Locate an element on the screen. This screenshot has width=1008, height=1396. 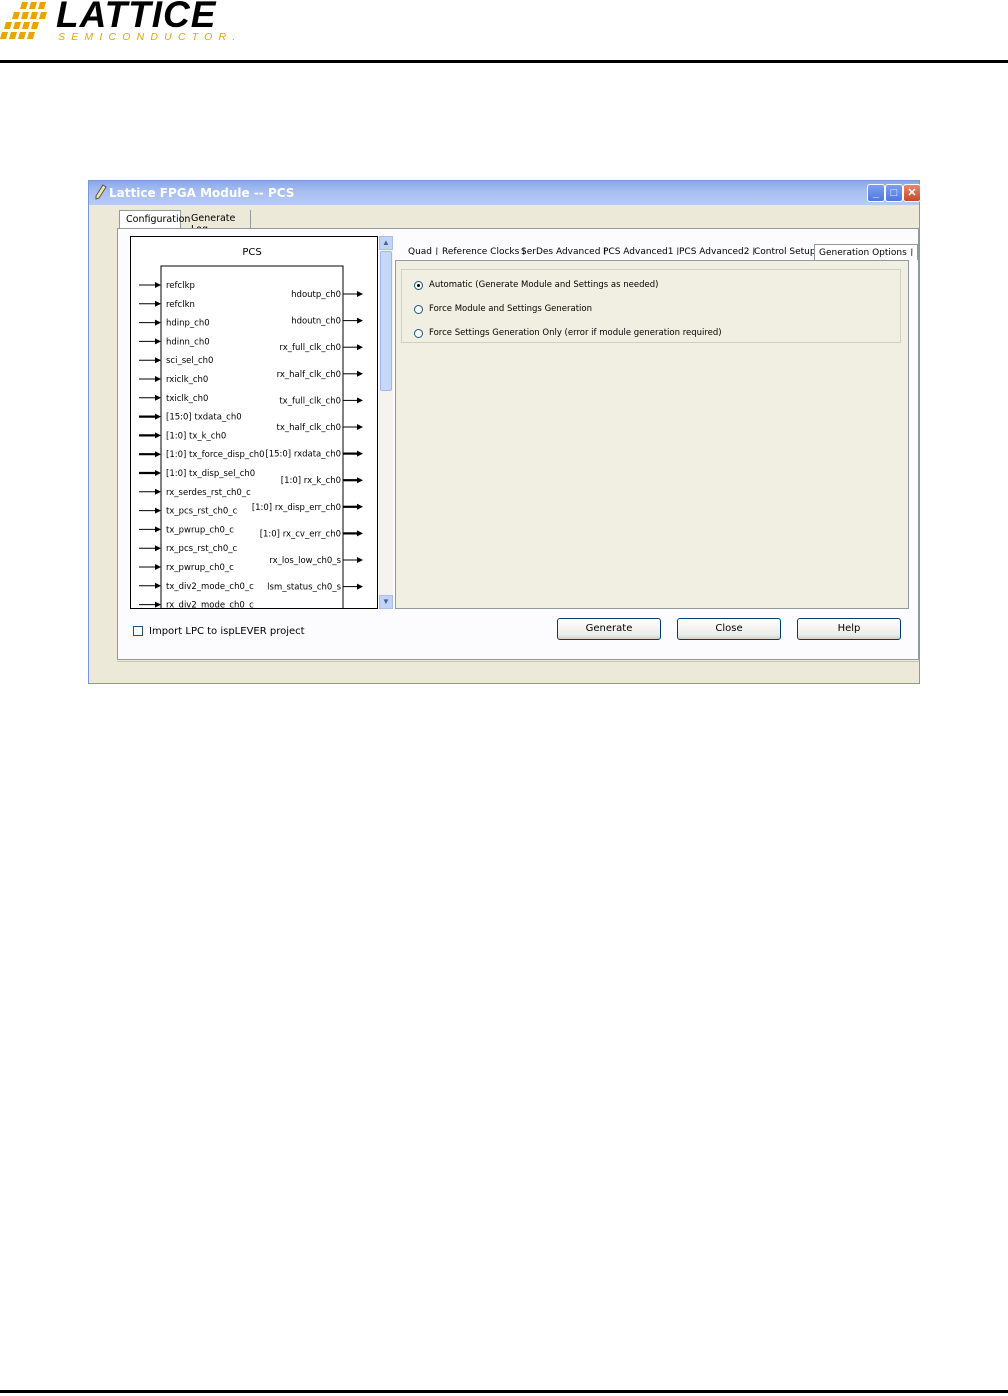
output-port-label: tx_half_clk_ch0 is located at coordinates (309, 428).